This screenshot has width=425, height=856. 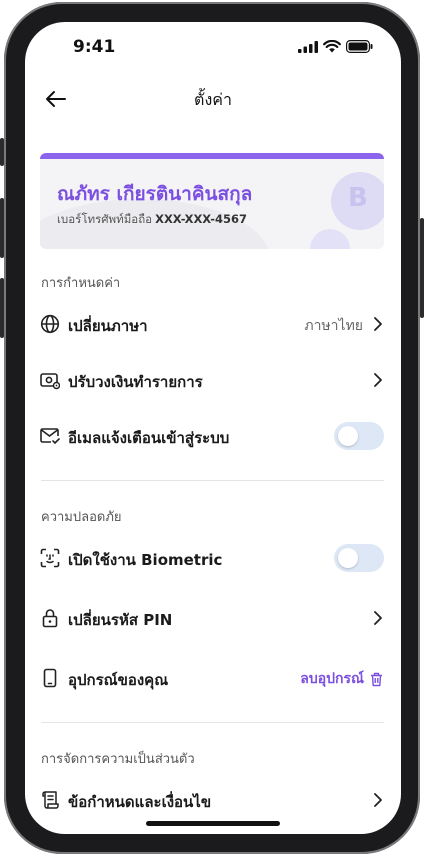 I want to click on status-time: 9:41, so click(x=94, y=47).